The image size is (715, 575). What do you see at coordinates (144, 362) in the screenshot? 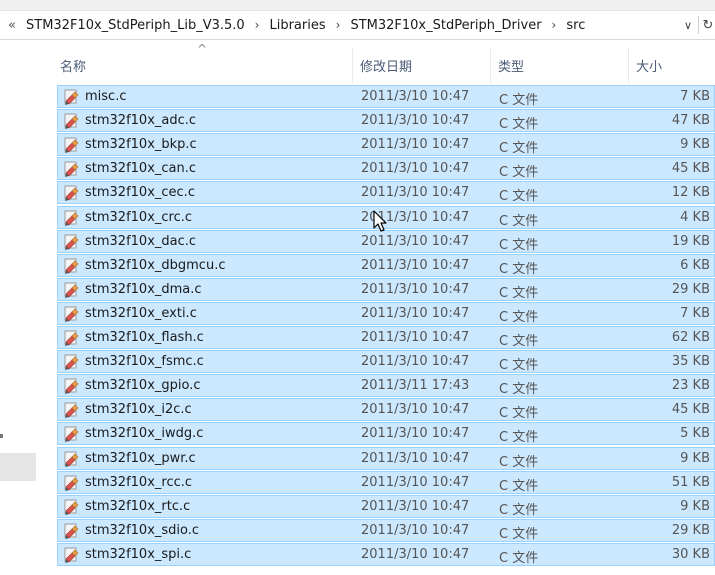
I see `file-name: stm32f10x_fsmc.c` at bounding box center [144, 362].